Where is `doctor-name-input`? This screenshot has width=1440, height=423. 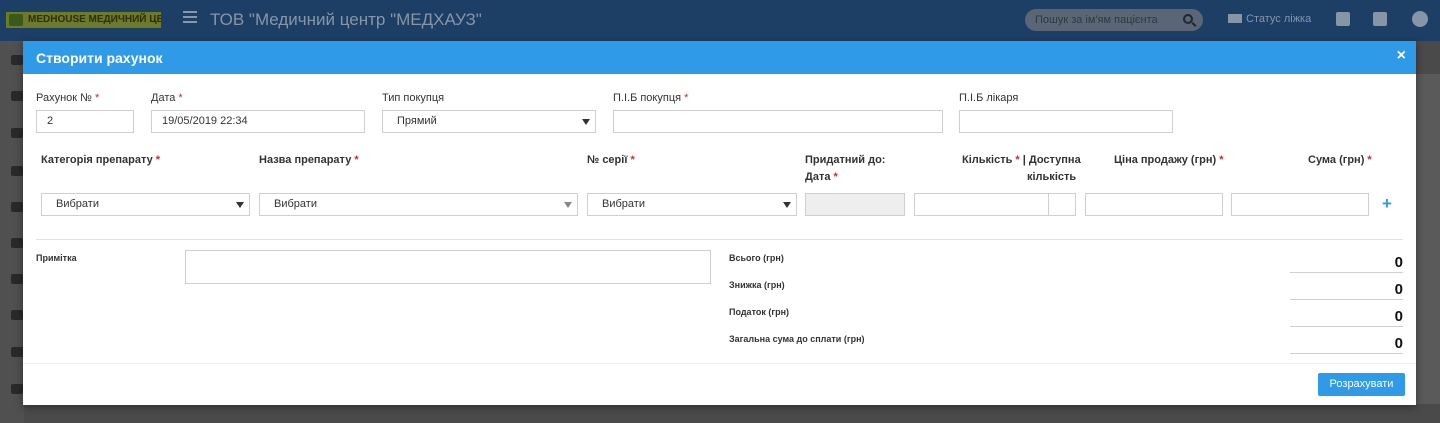
doctor-name-input is located at coordinates (1066, 121).